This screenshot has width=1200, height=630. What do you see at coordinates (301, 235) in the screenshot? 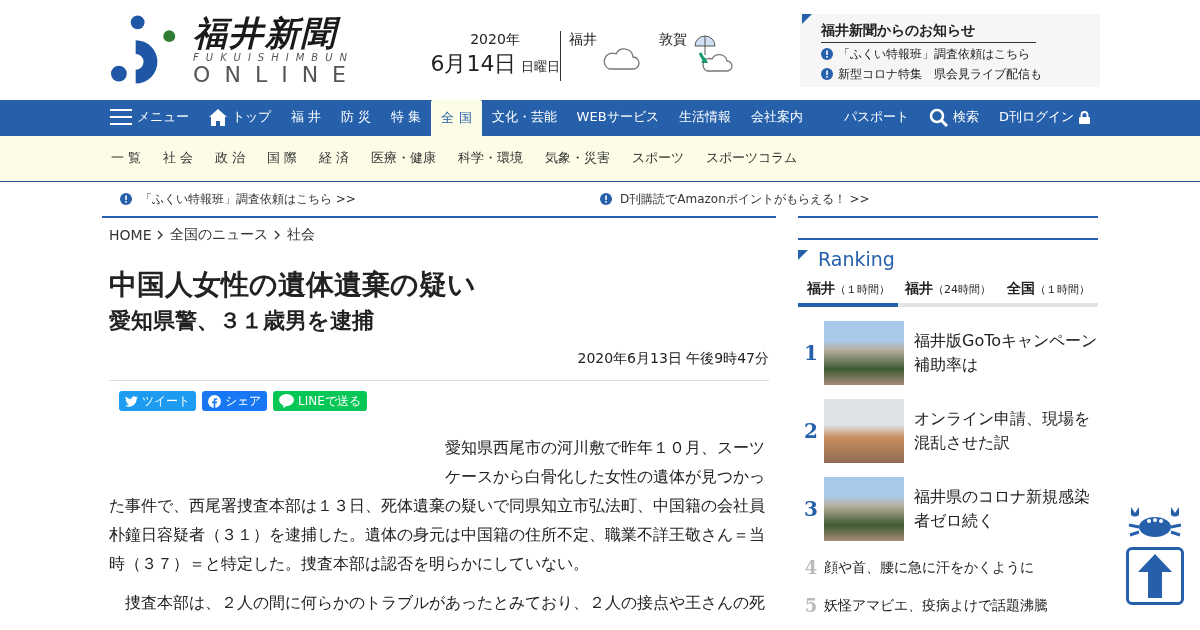
I see `breadcrumb-link: 社会` at bounding box center [301, 235].